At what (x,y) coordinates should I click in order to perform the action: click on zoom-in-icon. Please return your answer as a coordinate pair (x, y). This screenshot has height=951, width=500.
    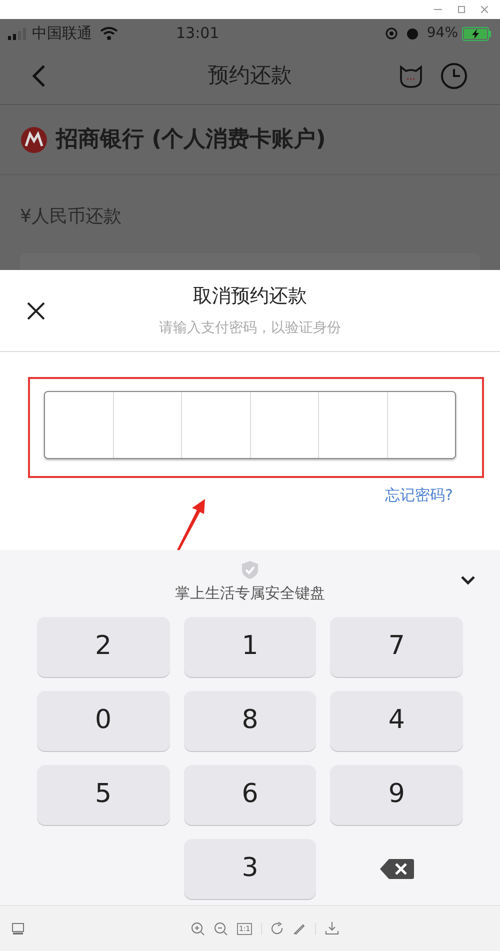
    Looking at the image, I should click on (198, 929).